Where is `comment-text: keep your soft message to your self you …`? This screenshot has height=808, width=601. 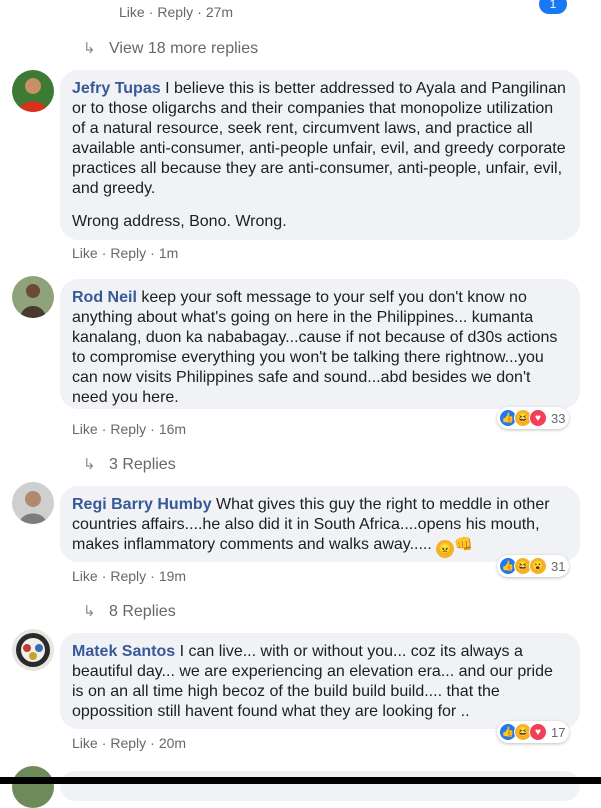 comment-text: keep your soft message to your self you … is located at coordinates (315, 347).